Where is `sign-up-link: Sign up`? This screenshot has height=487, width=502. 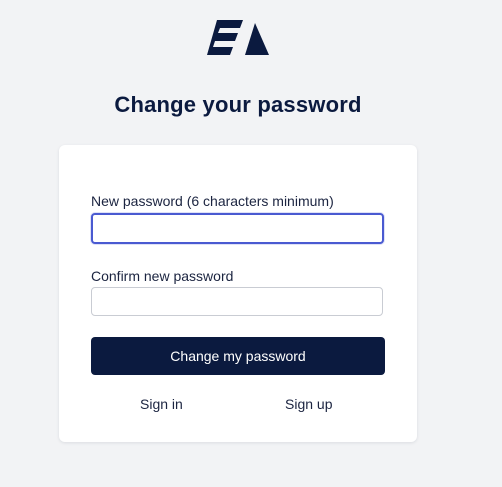
sign-up-link: Sign up is located at coordinates (308, 404).